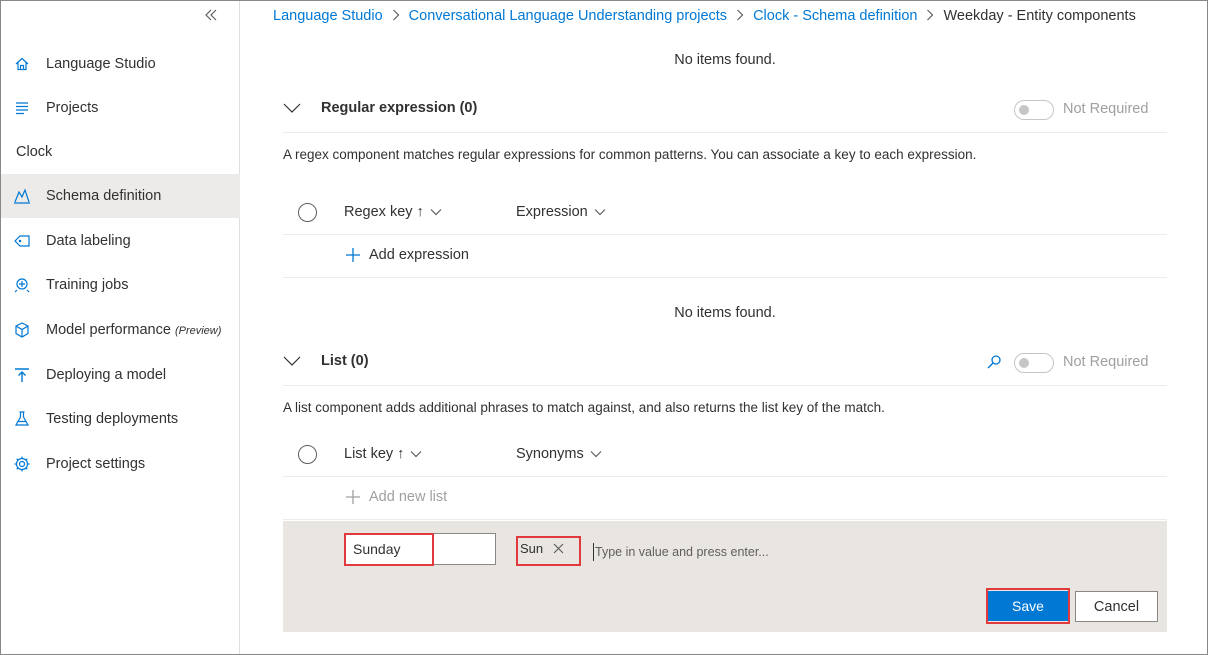  Describe the element at coordinates (72, 108) in the screenshot. I see `sidebar-item-label: Projects` at that location.